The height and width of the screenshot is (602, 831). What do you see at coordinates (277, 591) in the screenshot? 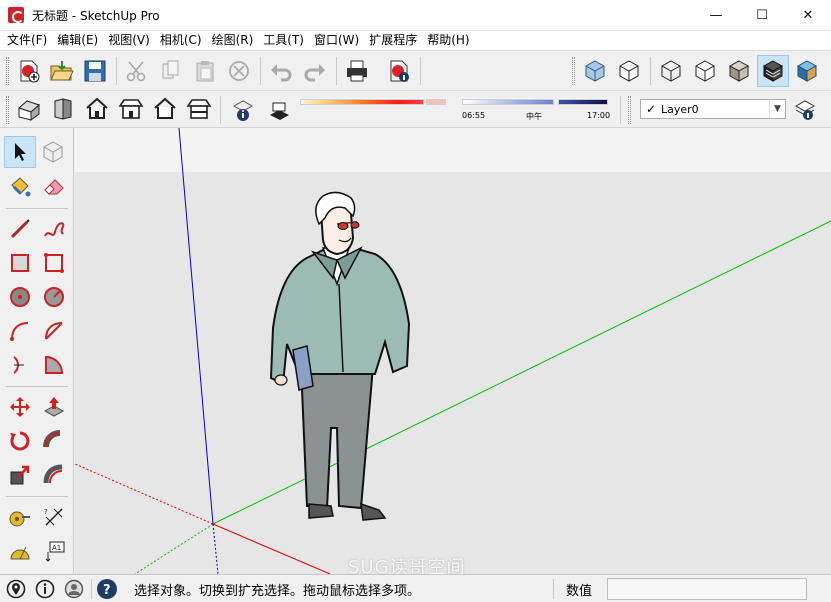
I see `status-message: 选择对象。切换到扩充选择。拖动鼠标选择多项。` at bounding box center [277, 591].